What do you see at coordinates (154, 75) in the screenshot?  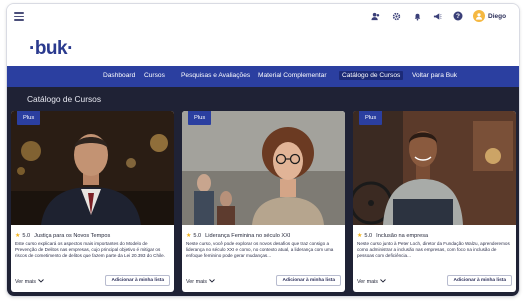 I see `nav-item-cursos: Cursos` at bounding box center [154, 75].